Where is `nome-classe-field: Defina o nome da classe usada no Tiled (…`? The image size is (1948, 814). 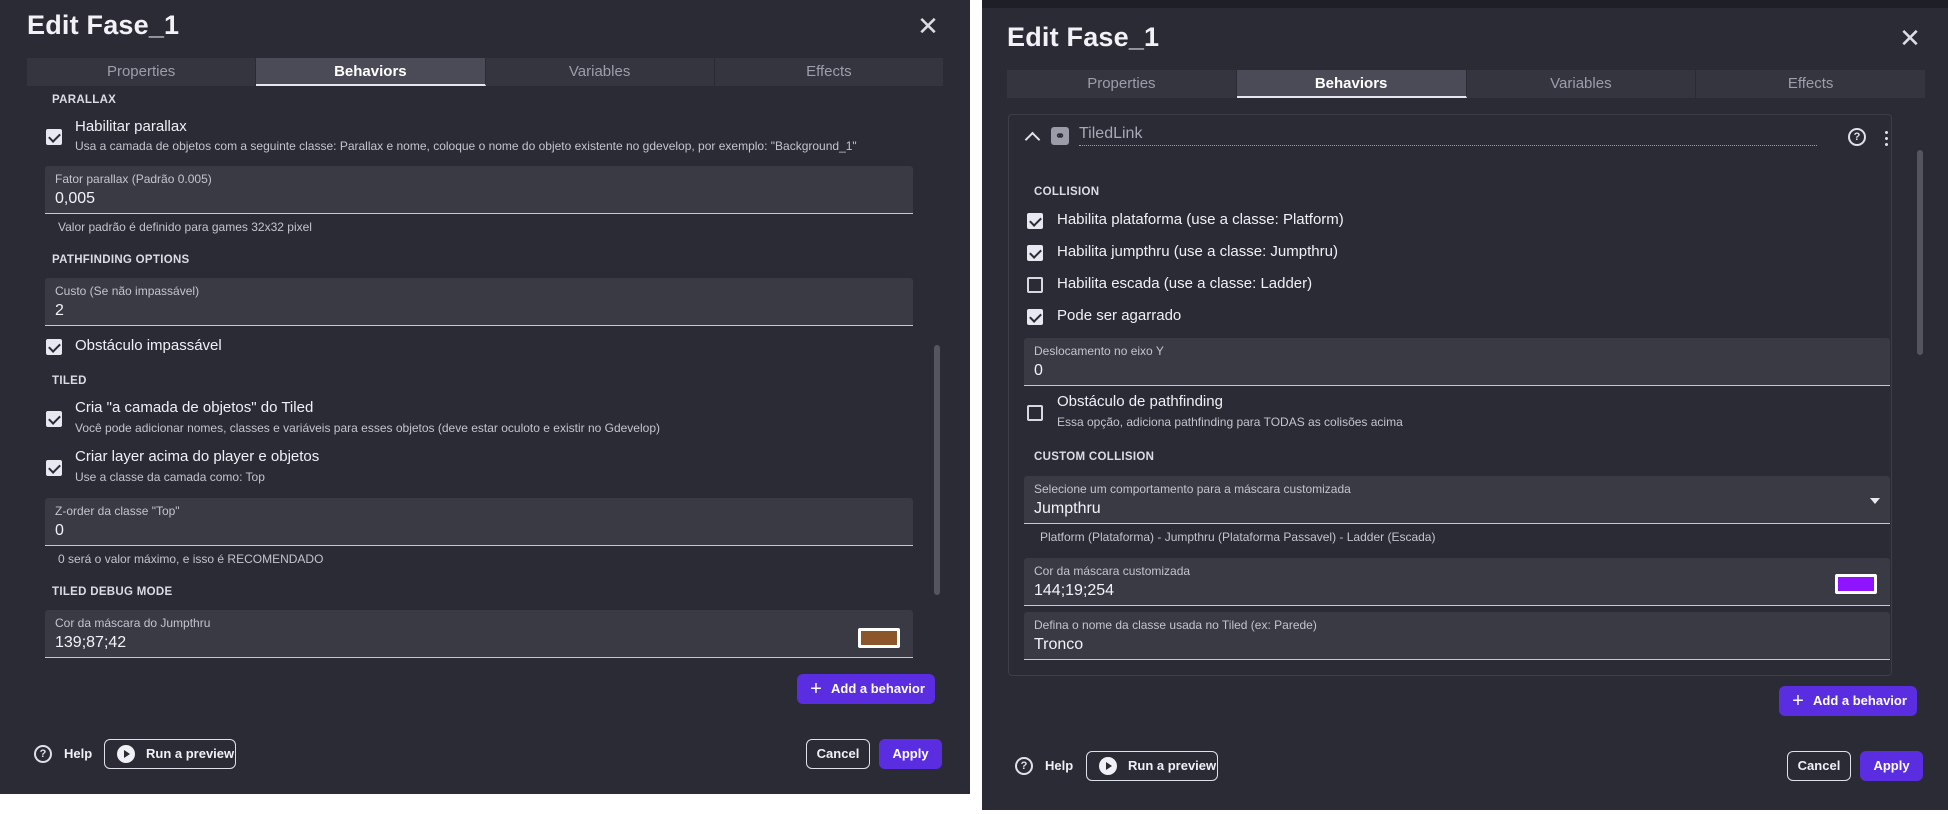 nome-classe-field: Defina o nome da classe usada no Tiled (… is located at coordinates (1457, 636).